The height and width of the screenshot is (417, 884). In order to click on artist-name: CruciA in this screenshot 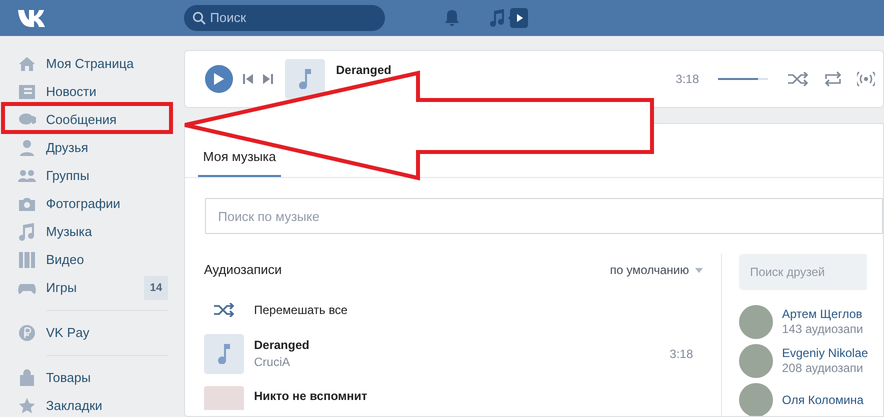, I will do `click(273, 362)`.